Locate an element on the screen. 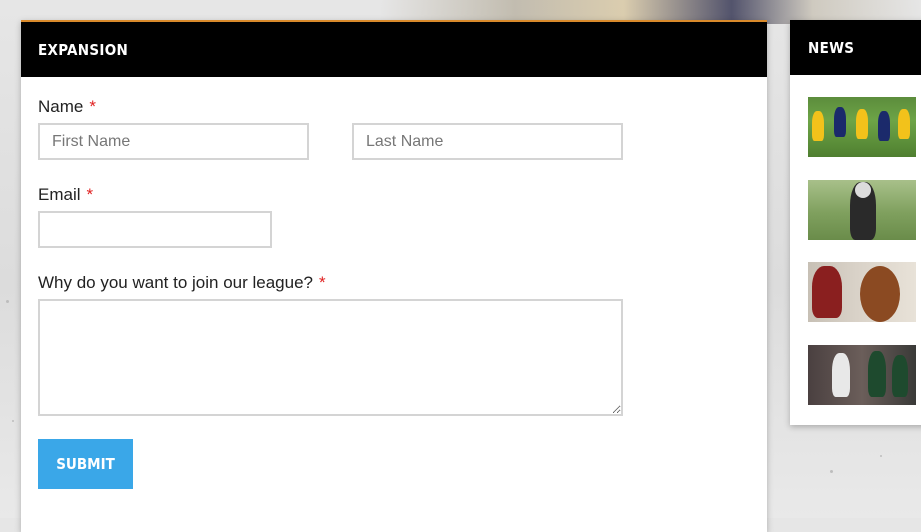 This screenshot has width=921, height=532. panel-title: EXPANSION is located at coordinates (83, 49).